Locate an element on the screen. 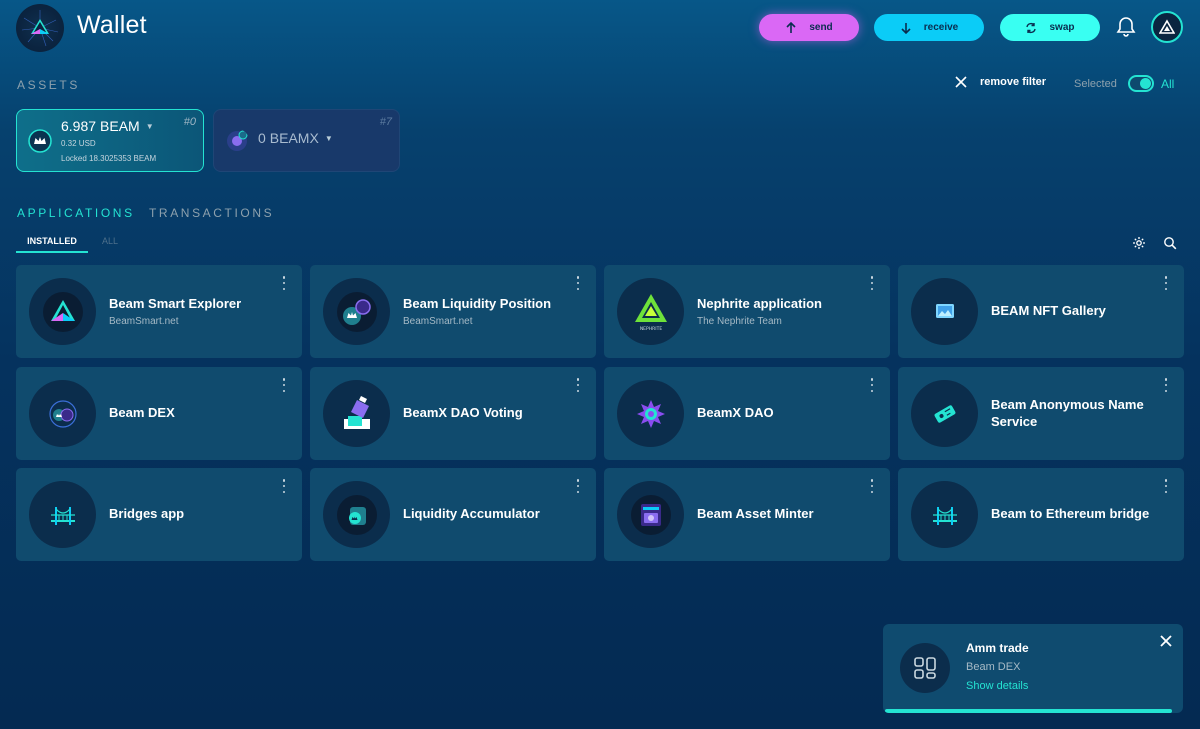 The height and width of the screenshot is (729, 1200). assets-section-label: ASSETS is located at coordinates (48, 85).